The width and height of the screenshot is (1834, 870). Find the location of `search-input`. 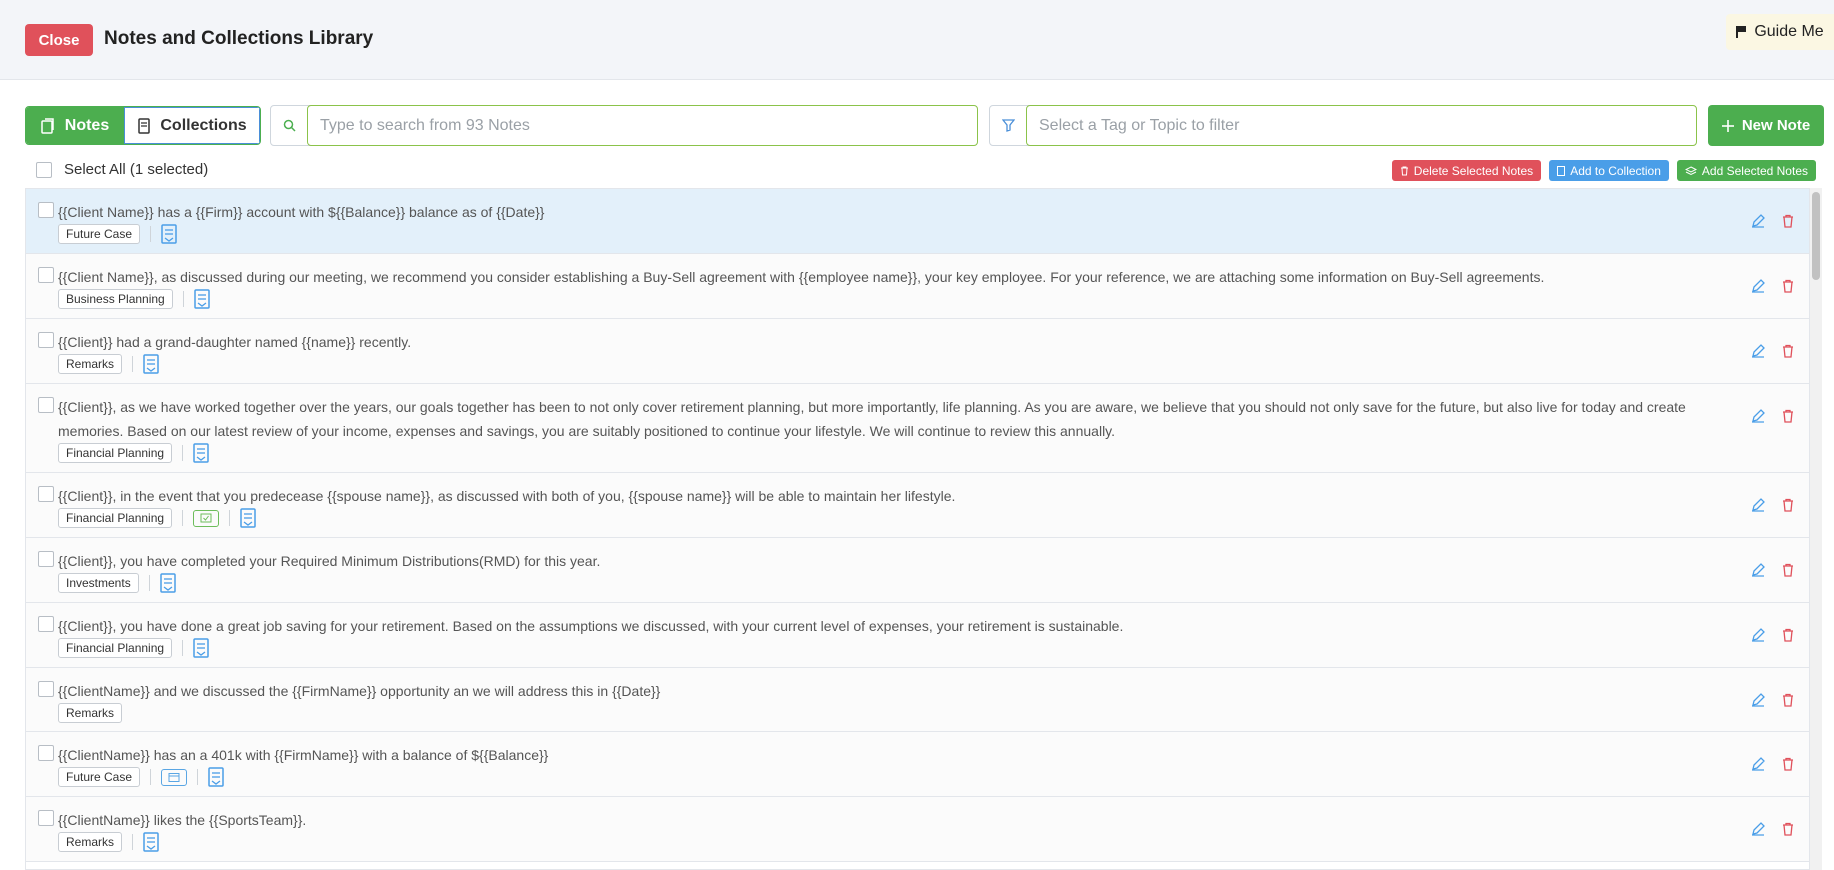

search-input is located at coordinates (642, 125).